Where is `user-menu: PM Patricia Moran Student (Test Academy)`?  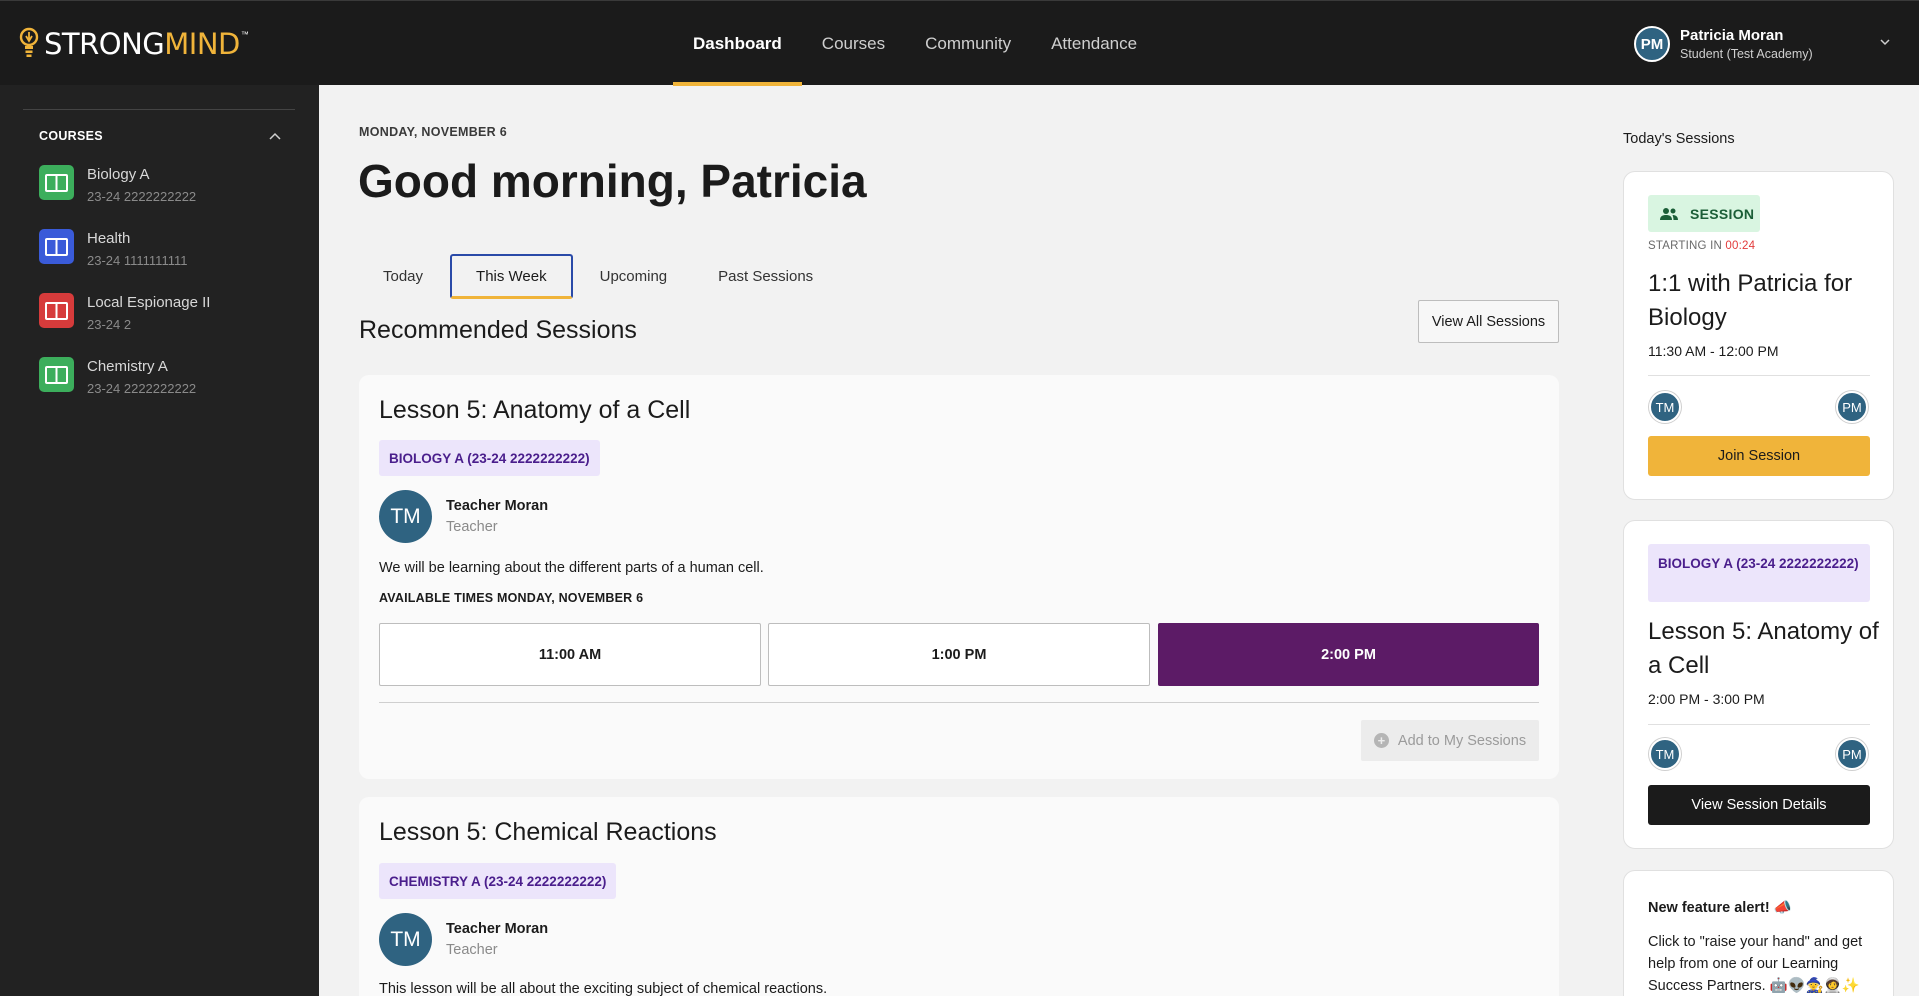
user-menu: PM Patricia Moran Student (Test Academy) is located at coordinates (1723, 44).